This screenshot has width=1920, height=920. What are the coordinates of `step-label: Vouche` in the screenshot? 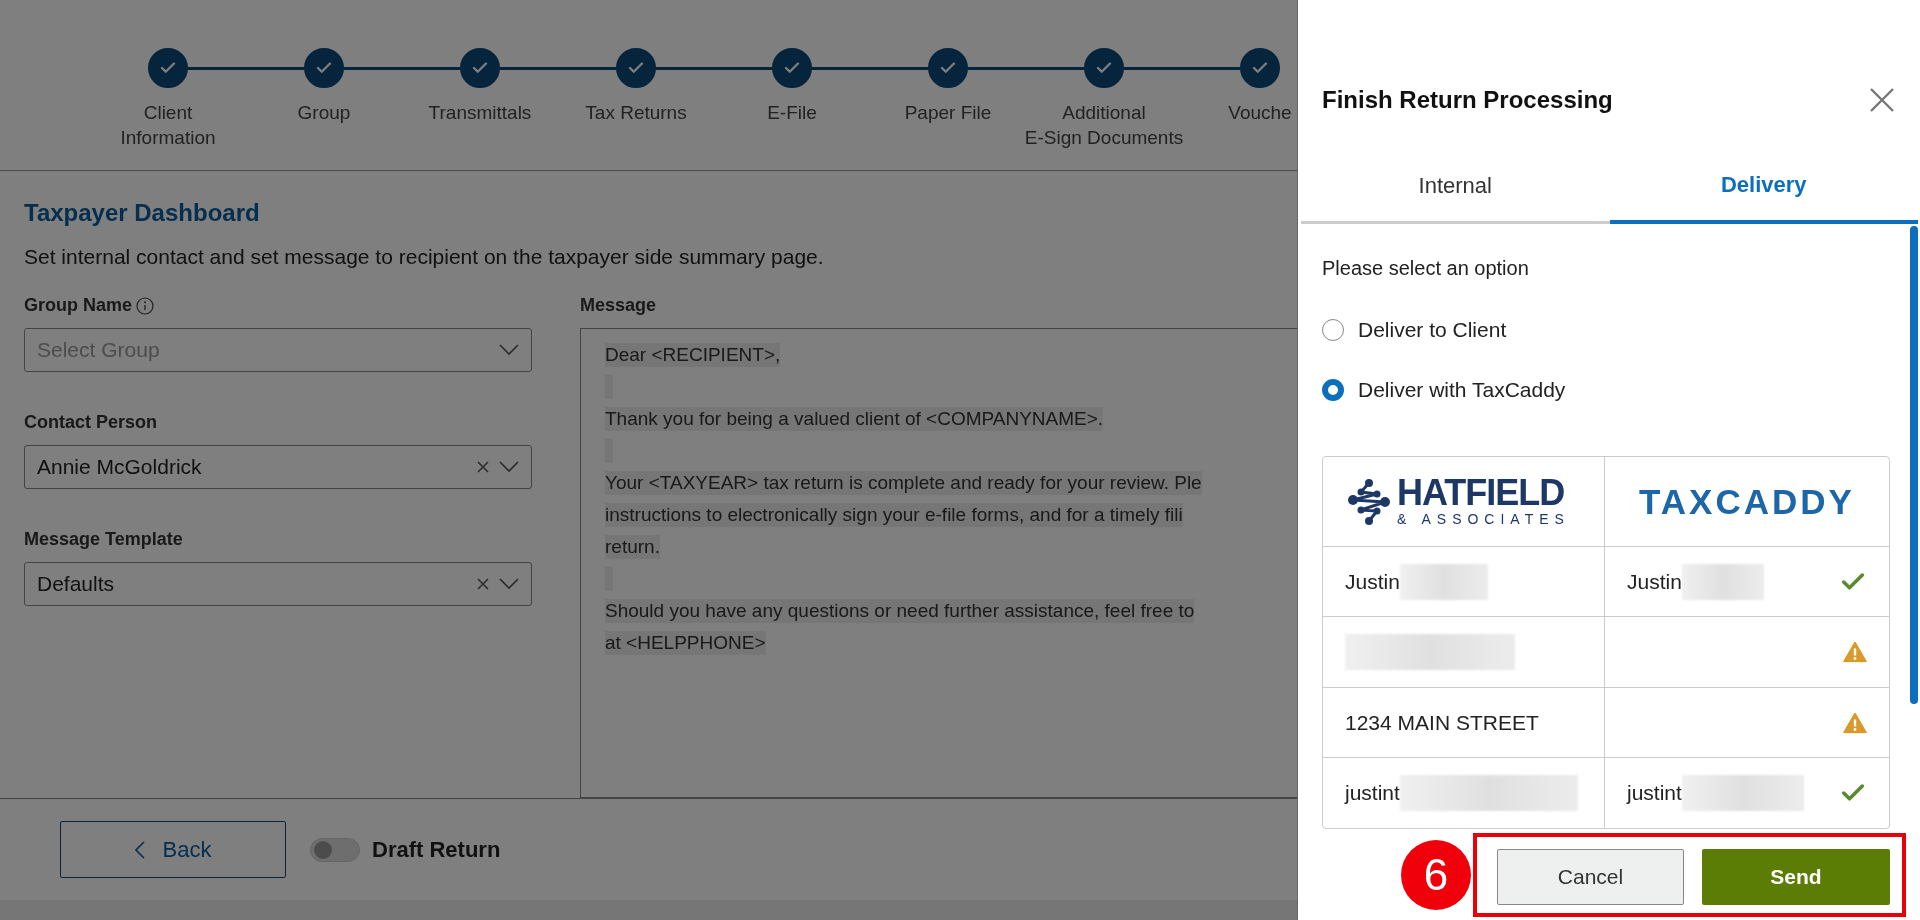 It's located at (1260, 113).